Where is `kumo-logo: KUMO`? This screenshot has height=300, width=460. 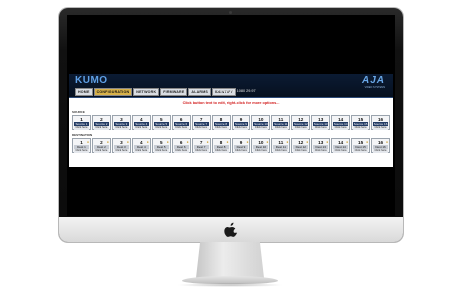
kumo-logo: KUMO is located at coordinates (91, 80).